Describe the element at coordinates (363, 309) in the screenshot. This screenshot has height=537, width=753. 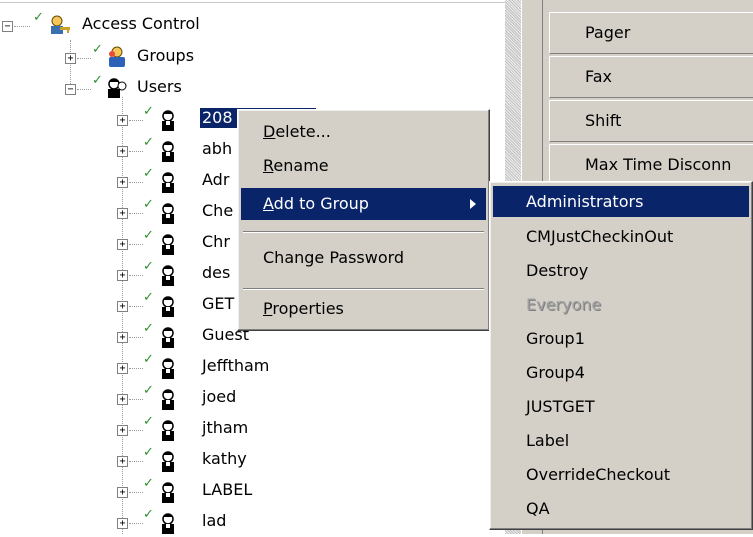
I see `menu-item-properties: Properties` at that location.